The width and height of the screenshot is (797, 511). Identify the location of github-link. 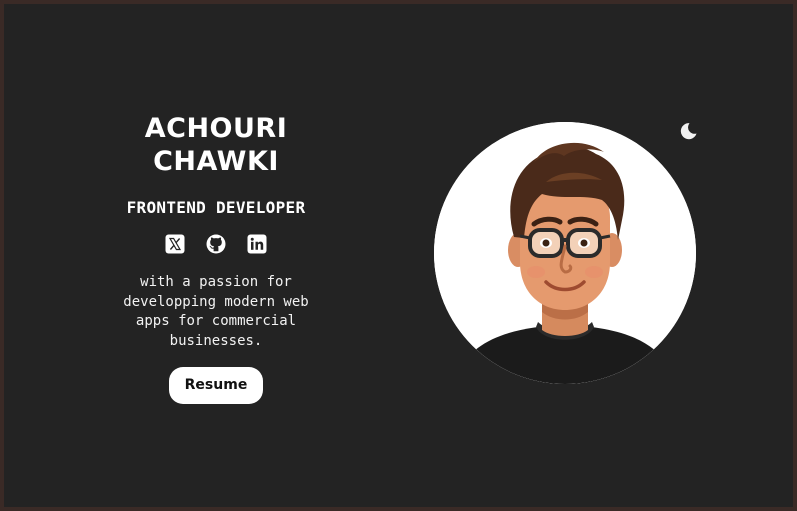
(216, 244).